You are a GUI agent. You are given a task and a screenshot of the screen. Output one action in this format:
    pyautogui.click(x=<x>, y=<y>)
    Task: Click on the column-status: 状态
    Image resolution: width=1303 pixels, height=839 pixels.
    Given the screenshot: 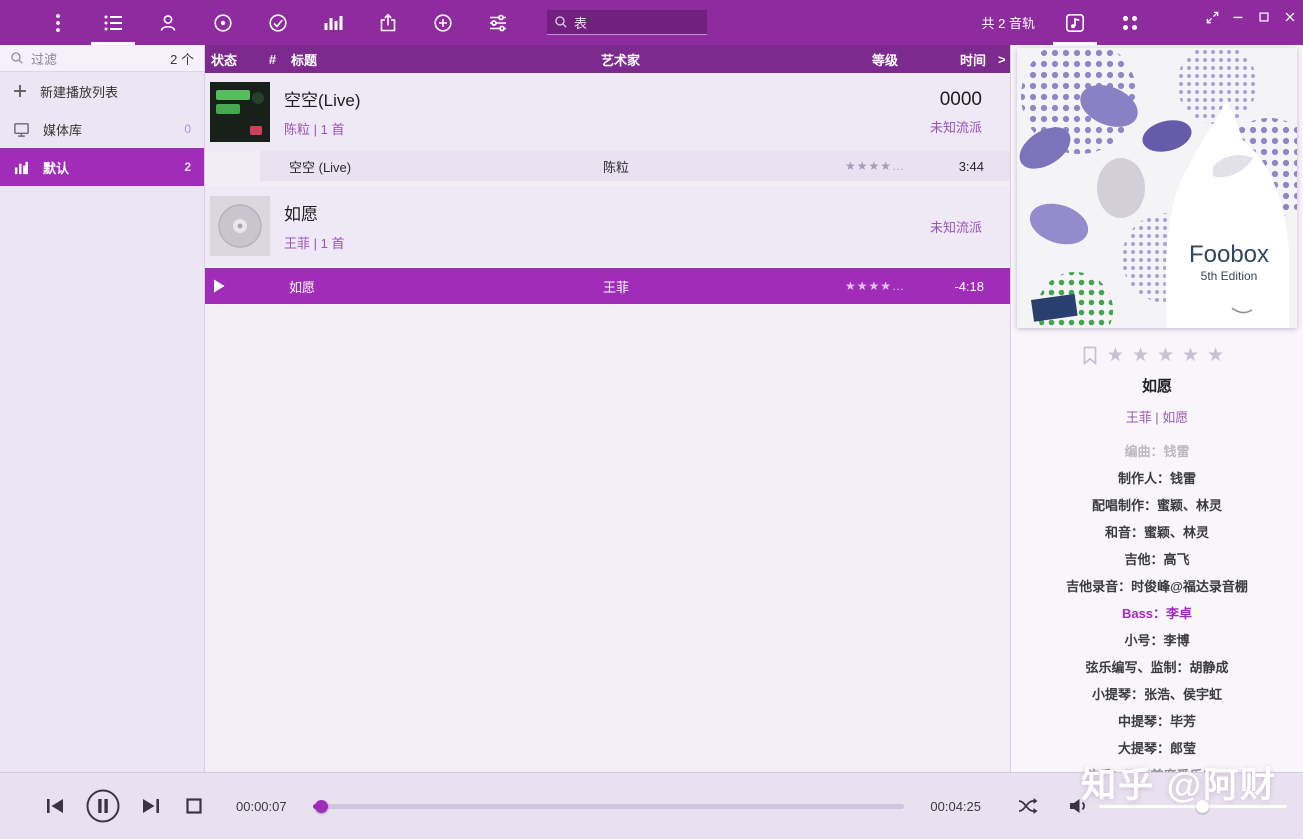 What is the action you would take?
    pyautogui.click(x=232, y=59)
    